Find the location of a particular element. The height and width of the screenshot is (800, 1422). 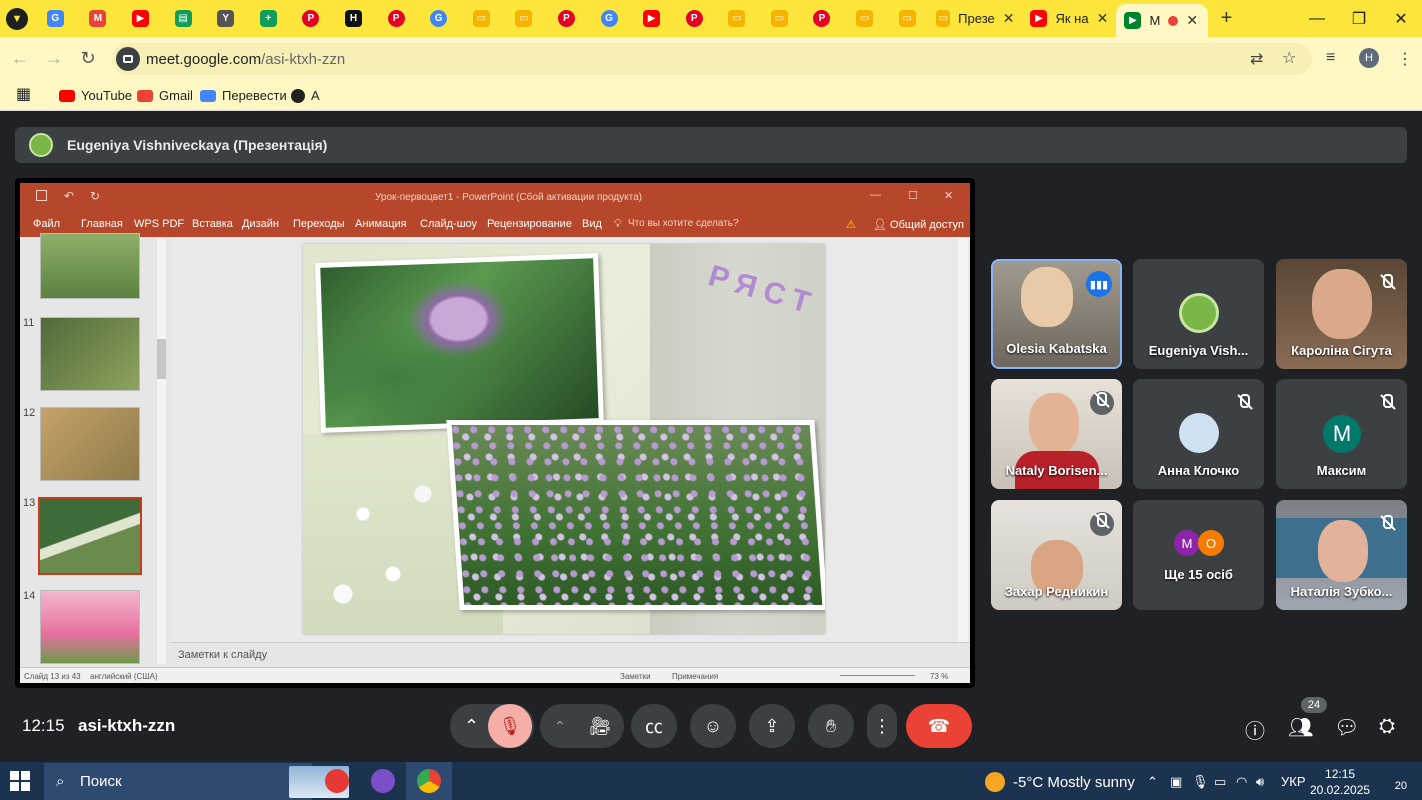

reload-button: ↻ is located at coordinates (88, 58).